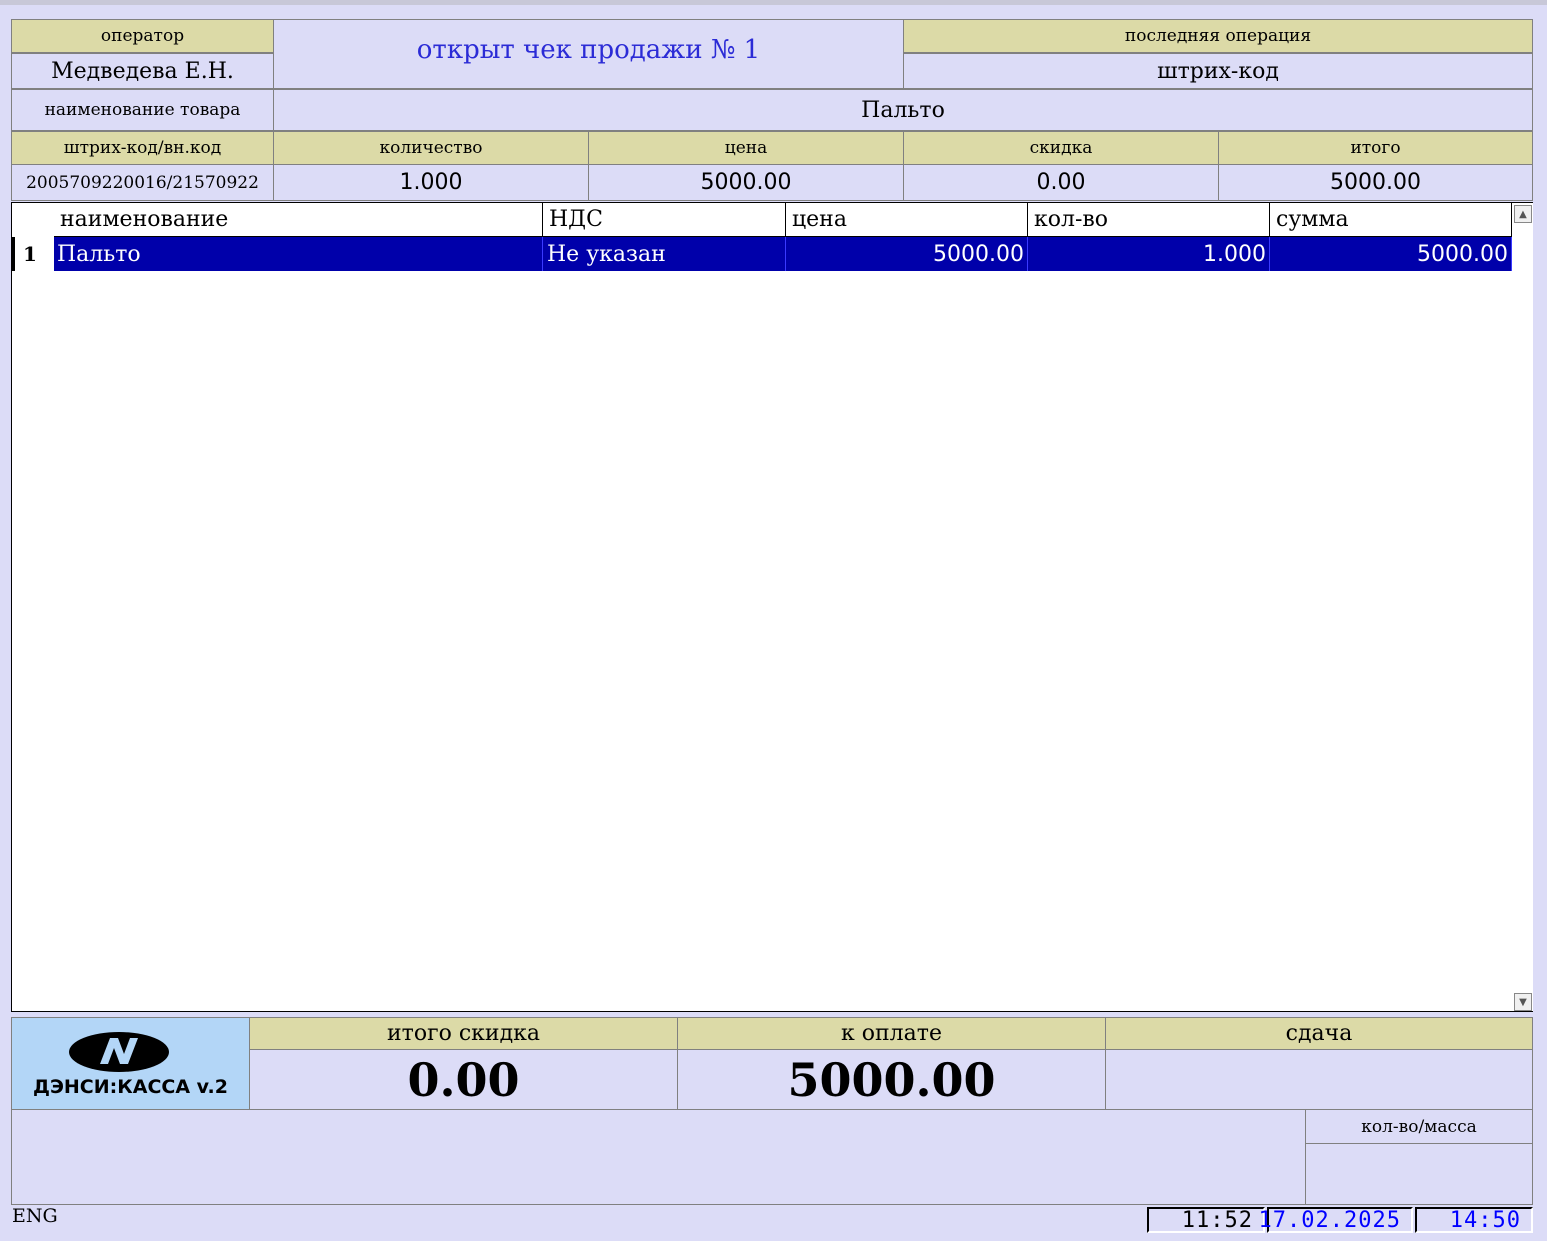  Describe the element at coordinates (142, 36) in the screenshot. I see `operator-label: оператор` at that location.